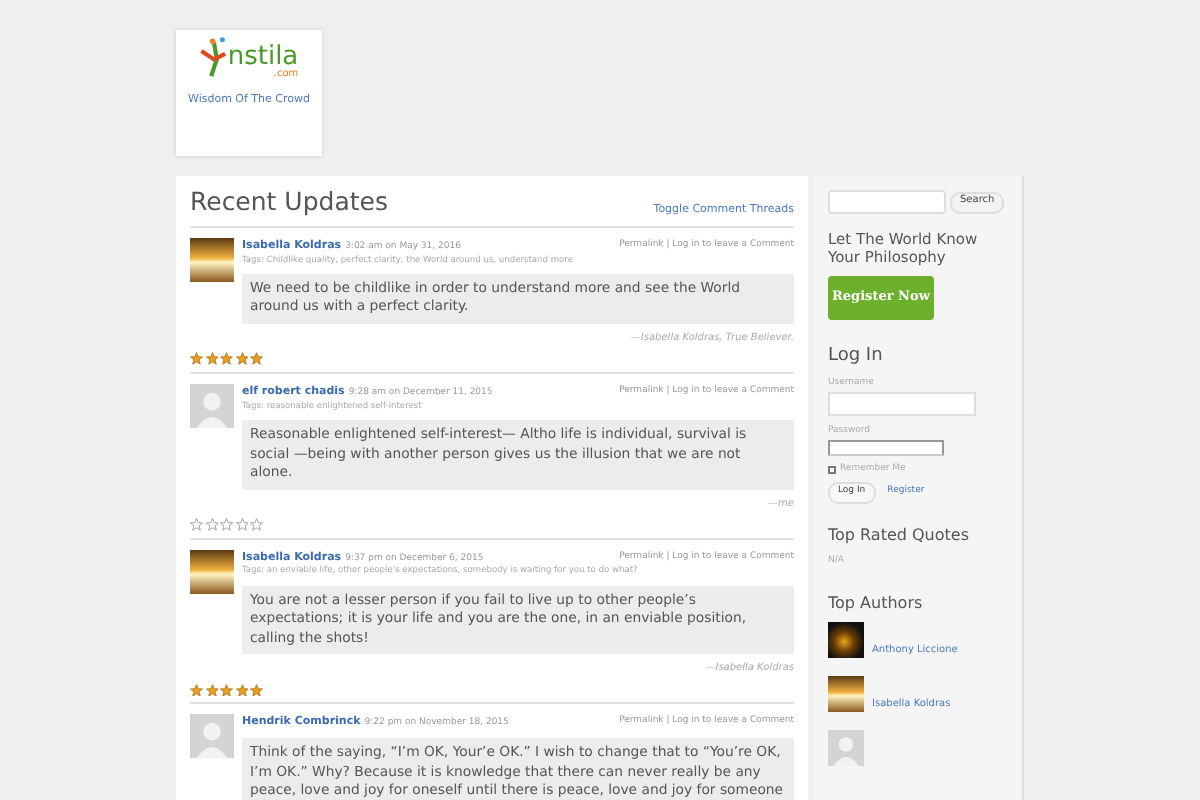 This screenshot has height=800, width=1200. What do you see at coordinates (887, 202) in the screenshot?
I see `search-field` at bounding box center [887, 202].